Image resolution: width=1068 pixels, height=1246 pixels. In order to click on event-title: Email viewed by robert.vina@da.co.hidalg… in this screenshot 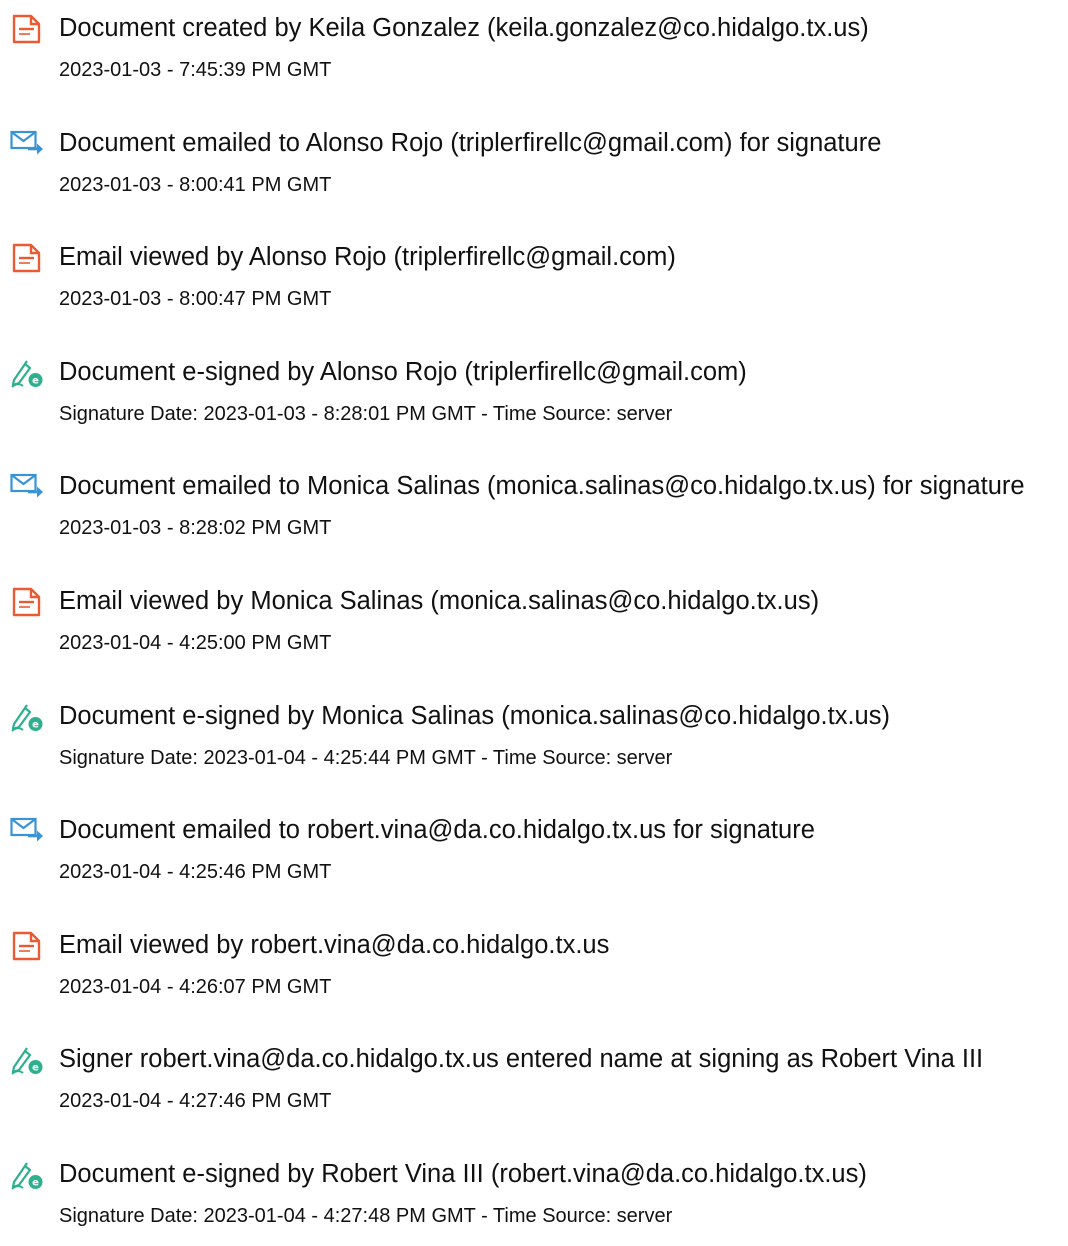, I will do `click(334, 944)`.